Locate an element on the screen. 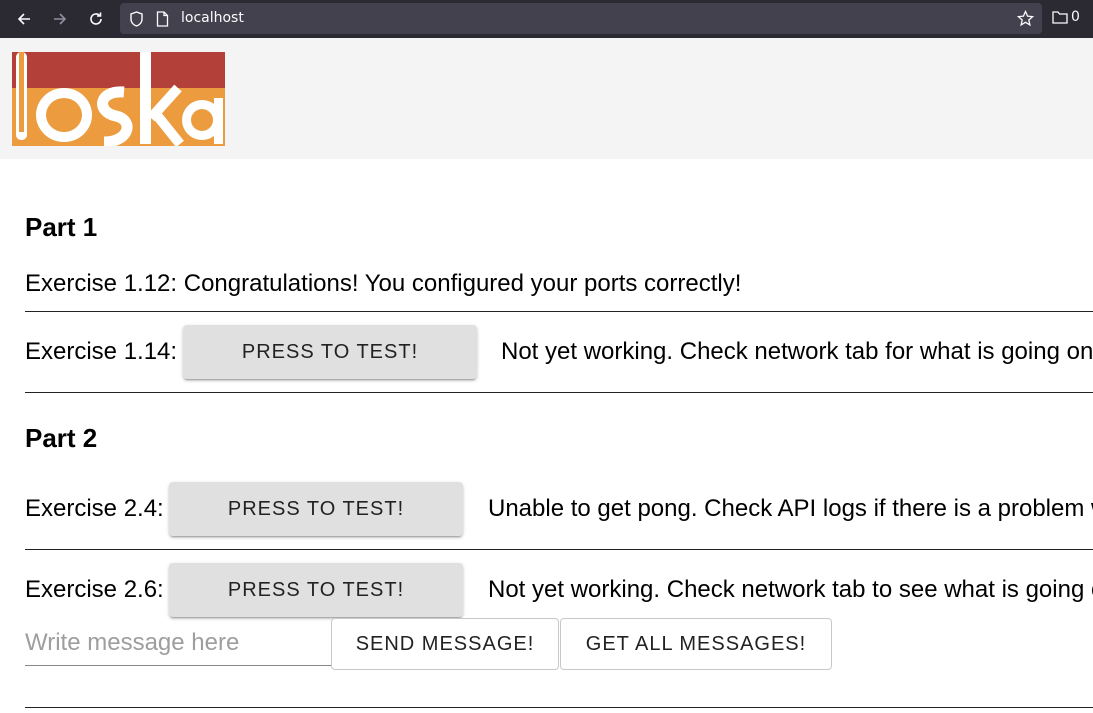 This screenshot has height=713, width=1093. url-text: localhost is located at coordinates (212, 18).